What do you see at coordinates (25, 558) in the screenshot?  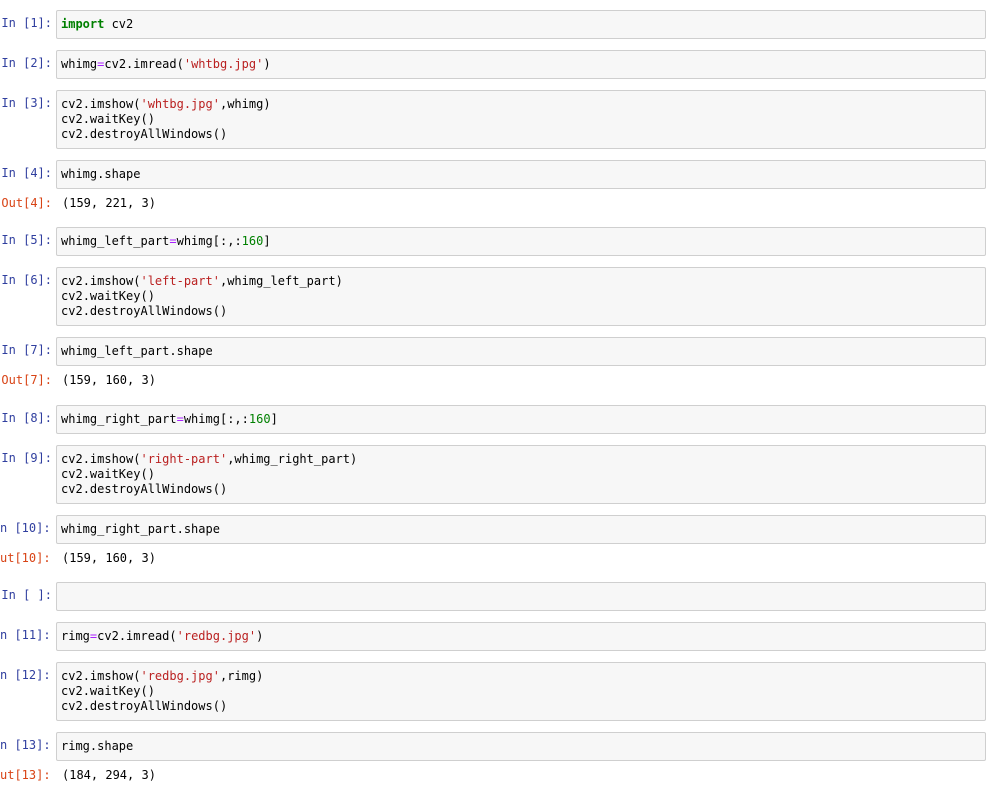 I see `output-prompt: ut[10]:` at bounding box center [25, 558].